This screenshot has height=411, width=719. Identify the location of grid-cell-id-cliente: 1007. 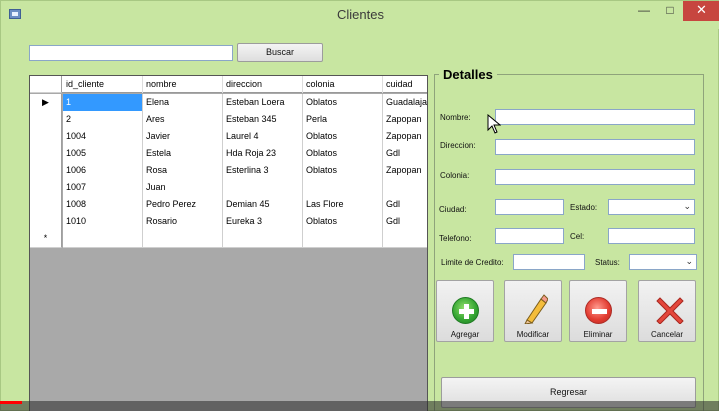
(103, 188).